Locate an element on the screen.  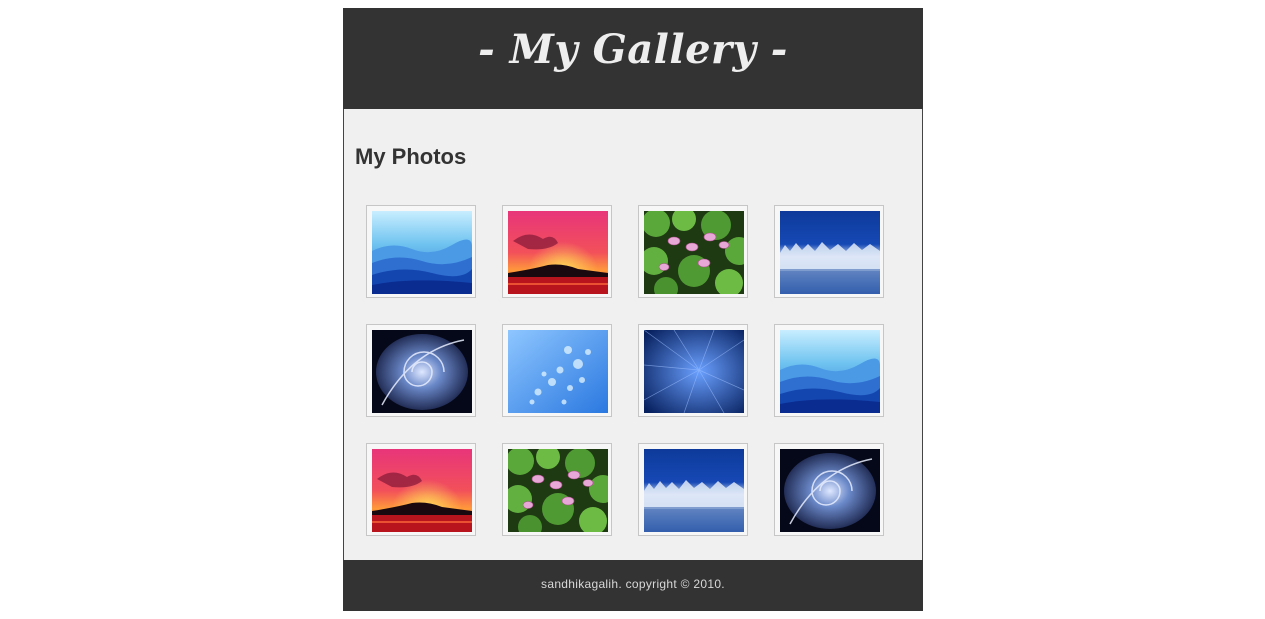
photo-thumbnail-water-bubbles is located at coordinates (557, 370).